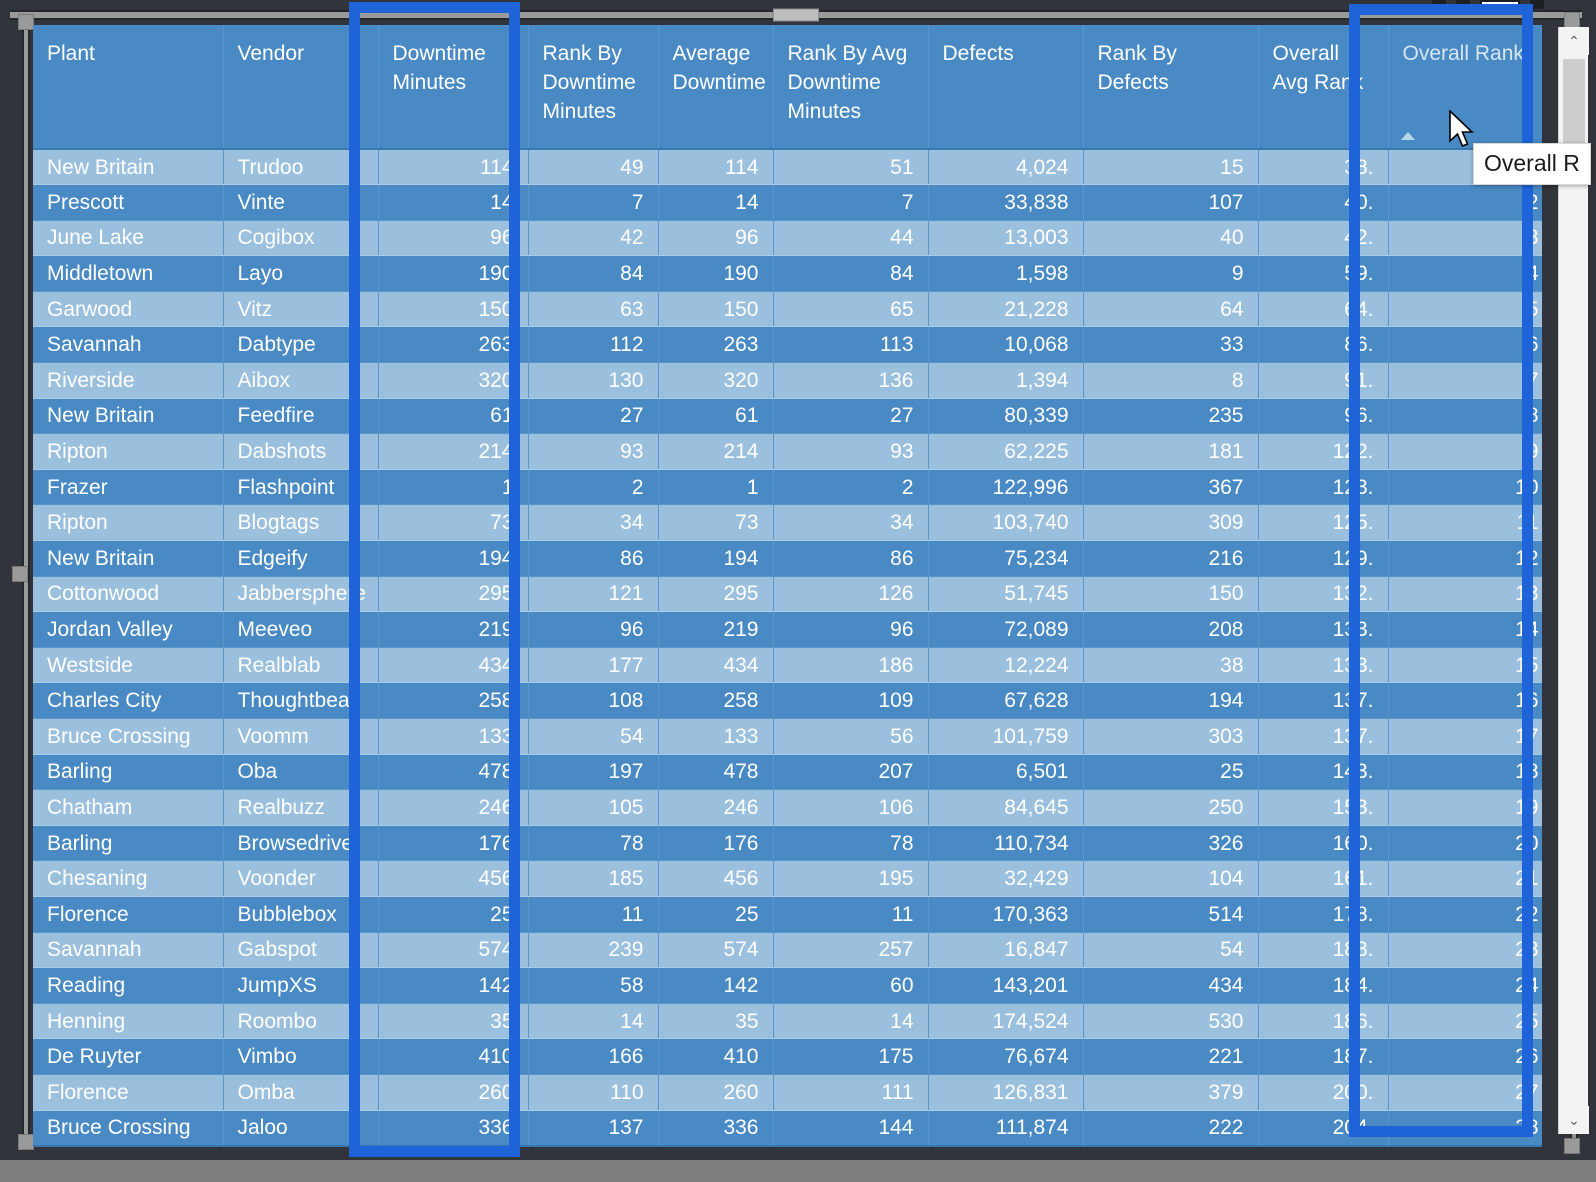 Image resolution: width=1596 pixels, height=1182 pixels. What do you see at coordinates (1572, 1146) in the screenshot?
I see `resize-handle-bottom-right` at bounding box center [1572, 1146].